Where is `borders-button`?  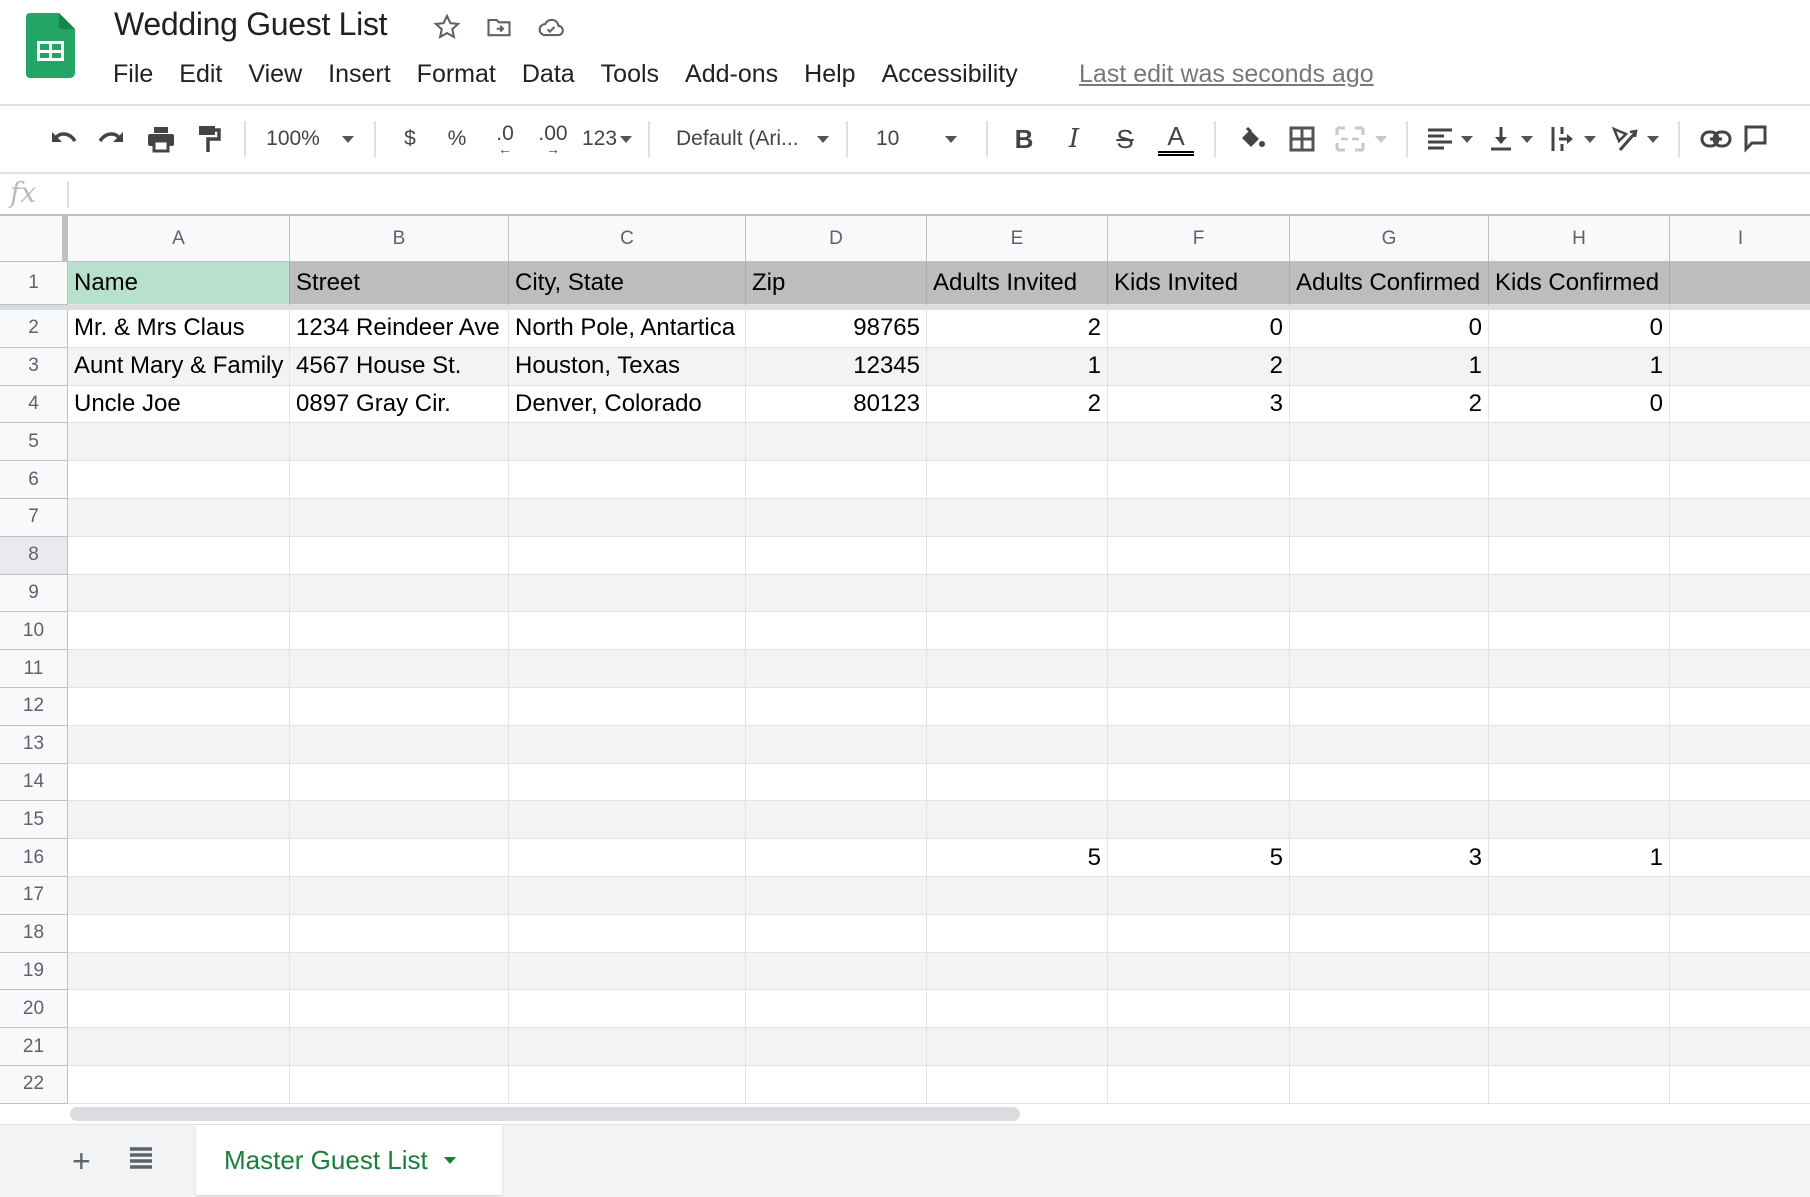
borders-button is located at coordinates (1302, 139).